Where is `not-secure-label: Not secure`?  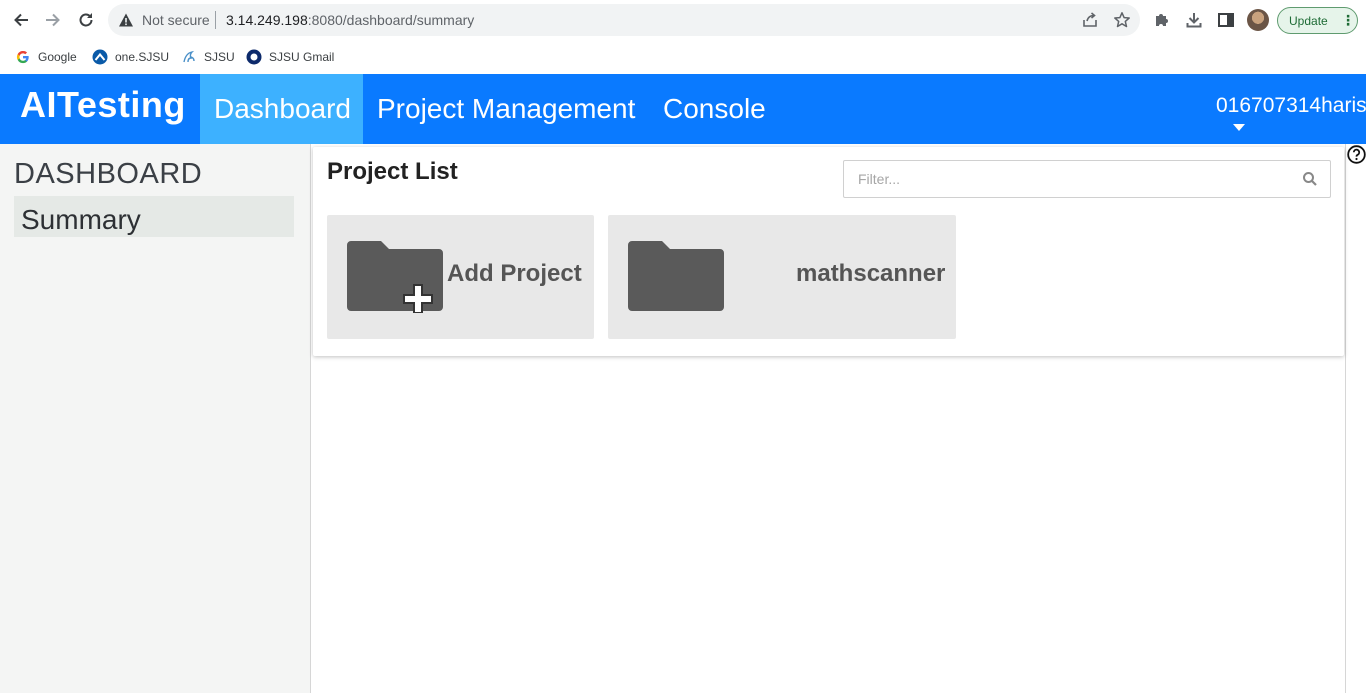 not-secure-label: Not secure is located at coordinates (176, 20).